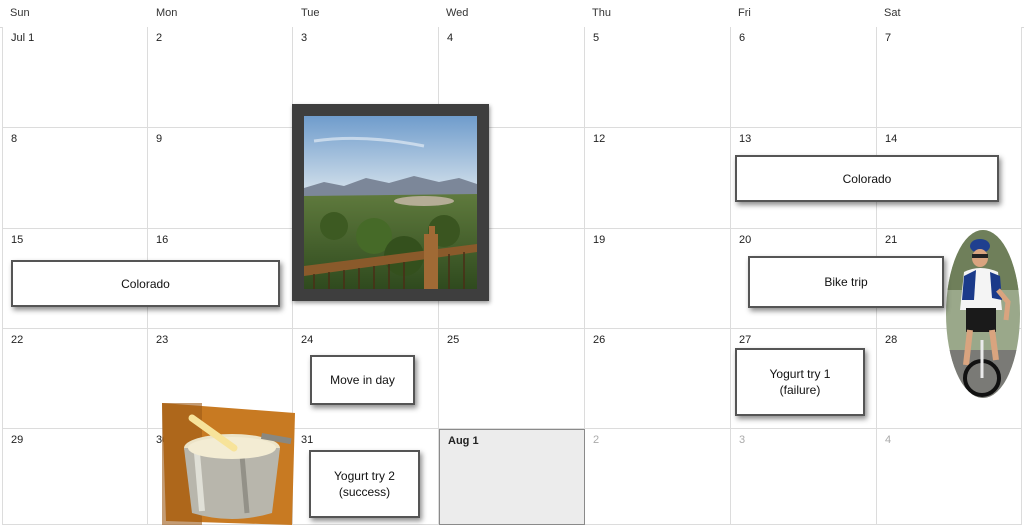 The image size is (1024, 525). What do you see at coordinates (888, 38) in the screenshot?
I see `day-number: 7` at bounding box center [888, 38].